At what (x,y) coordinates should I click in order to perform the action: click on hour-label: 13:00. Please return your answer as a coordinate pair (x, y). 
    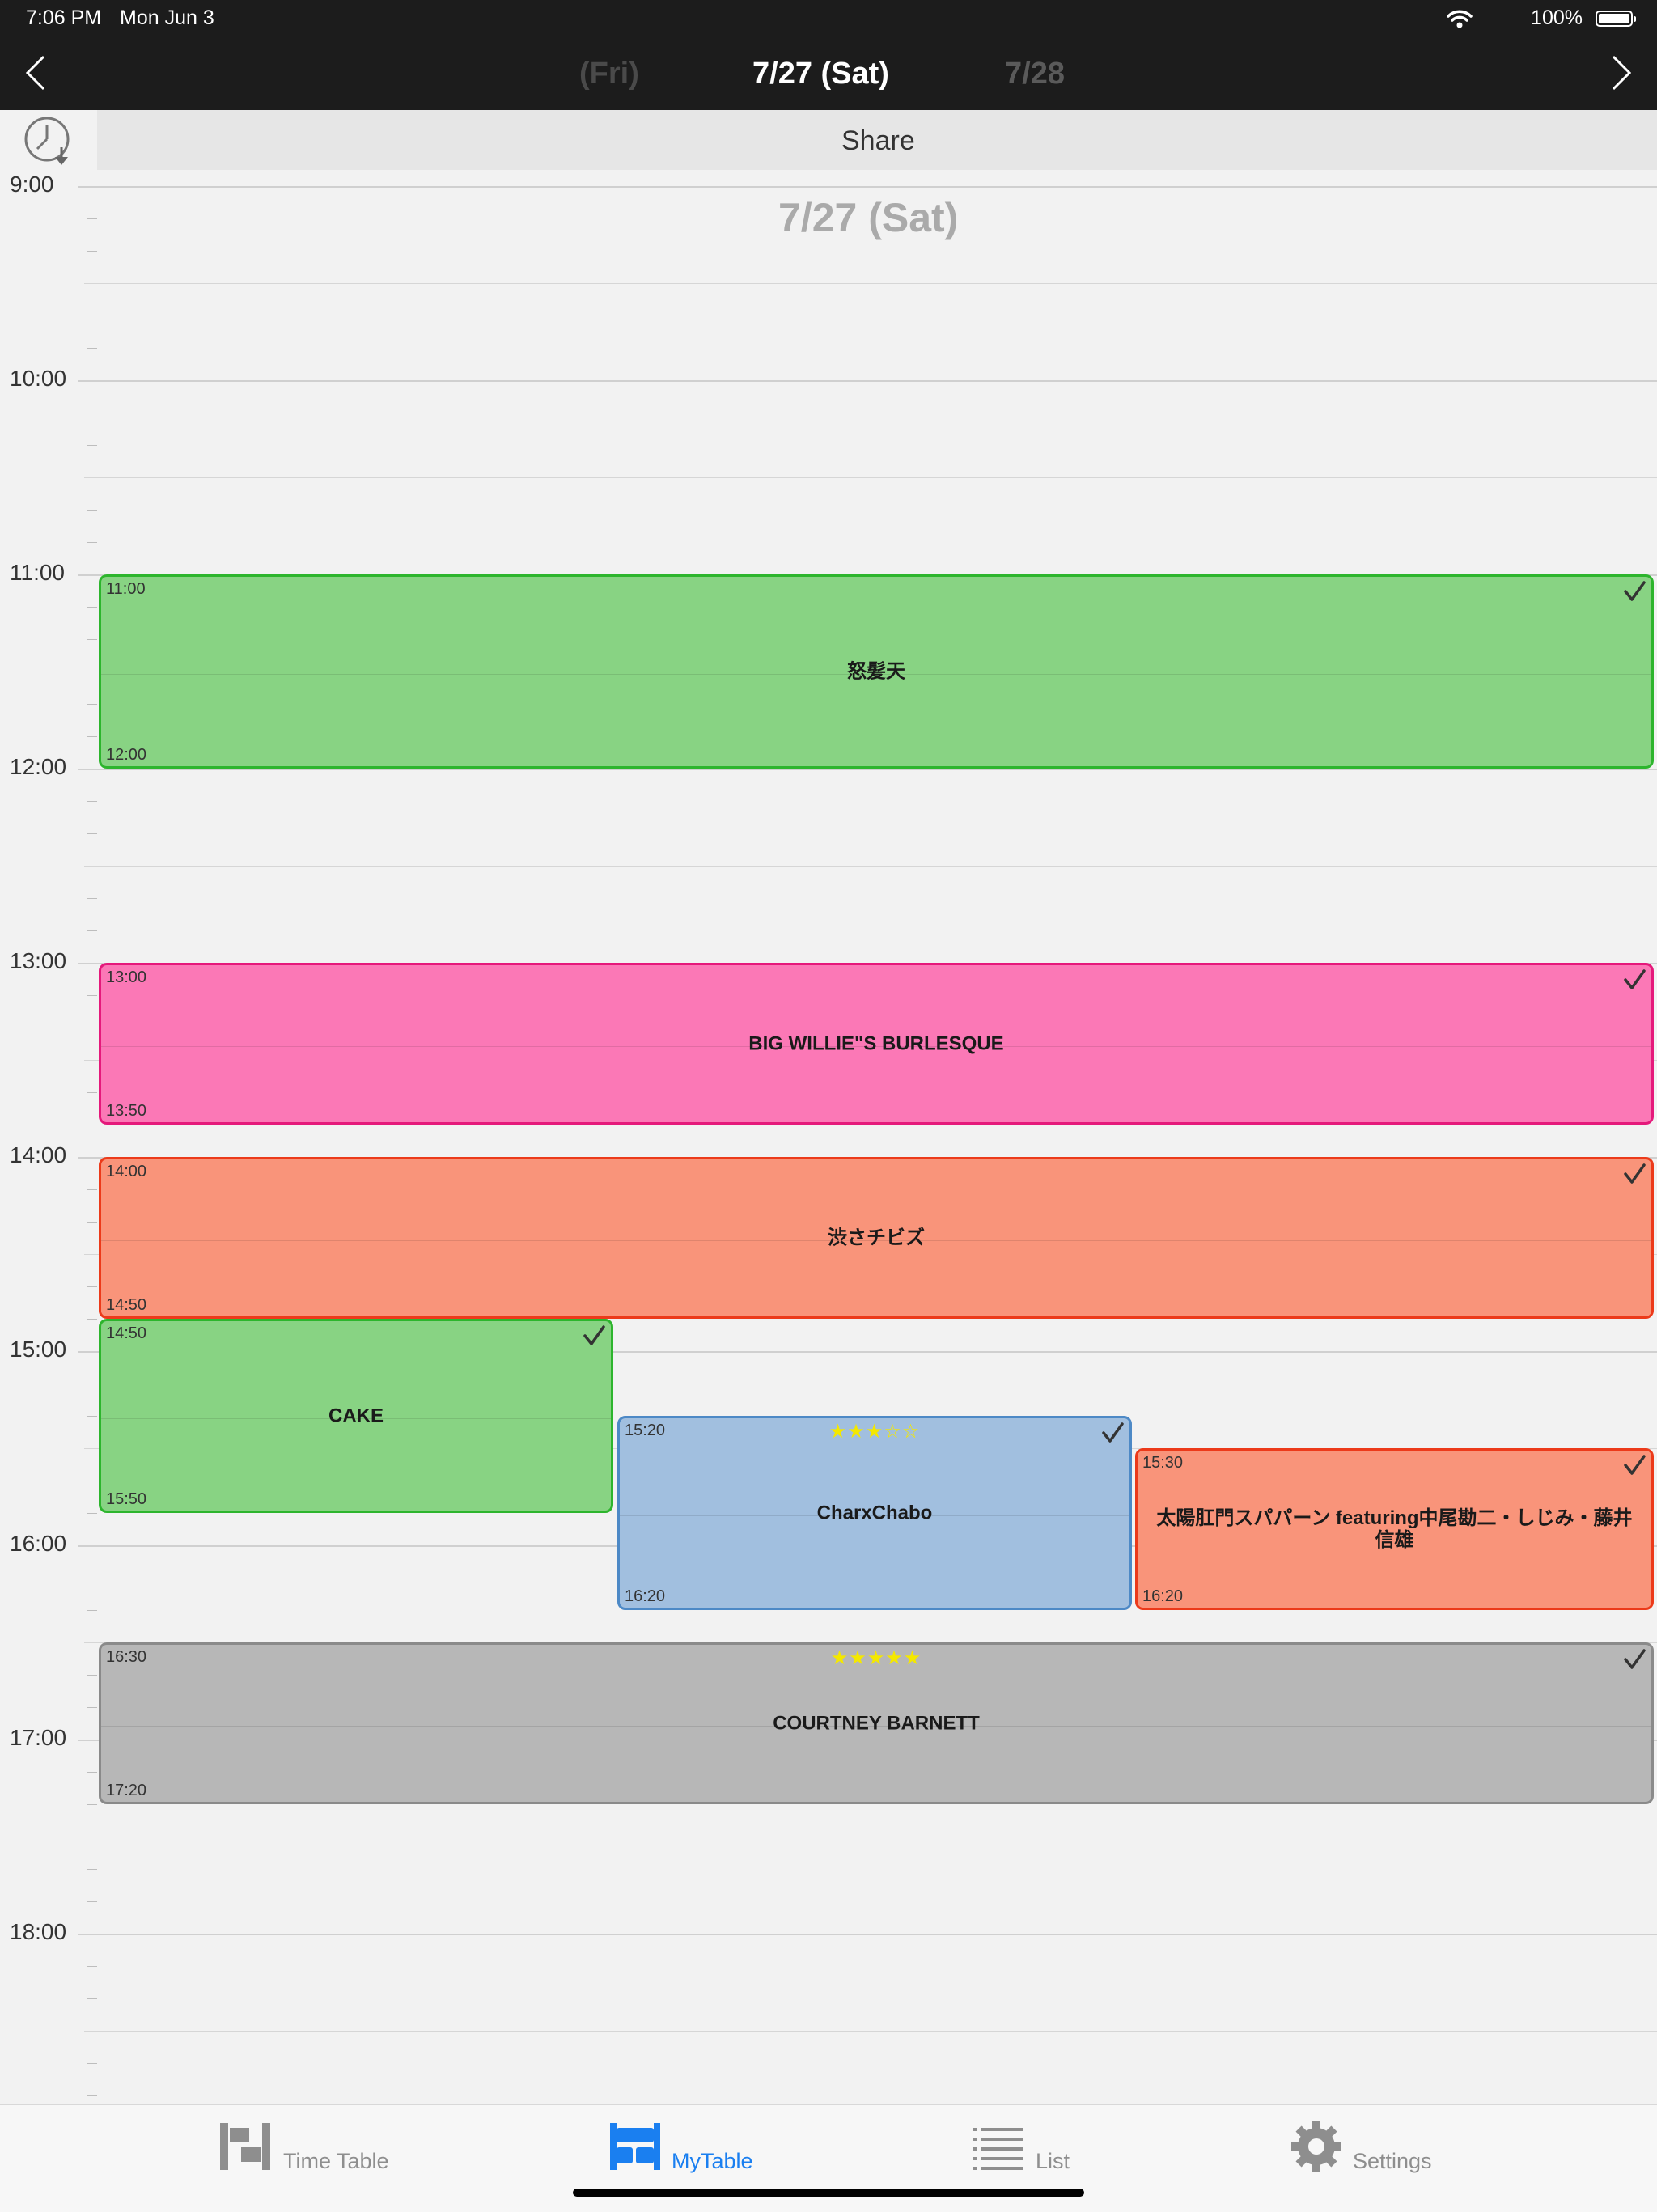
    Looking at the image, I should click on (38, 960).